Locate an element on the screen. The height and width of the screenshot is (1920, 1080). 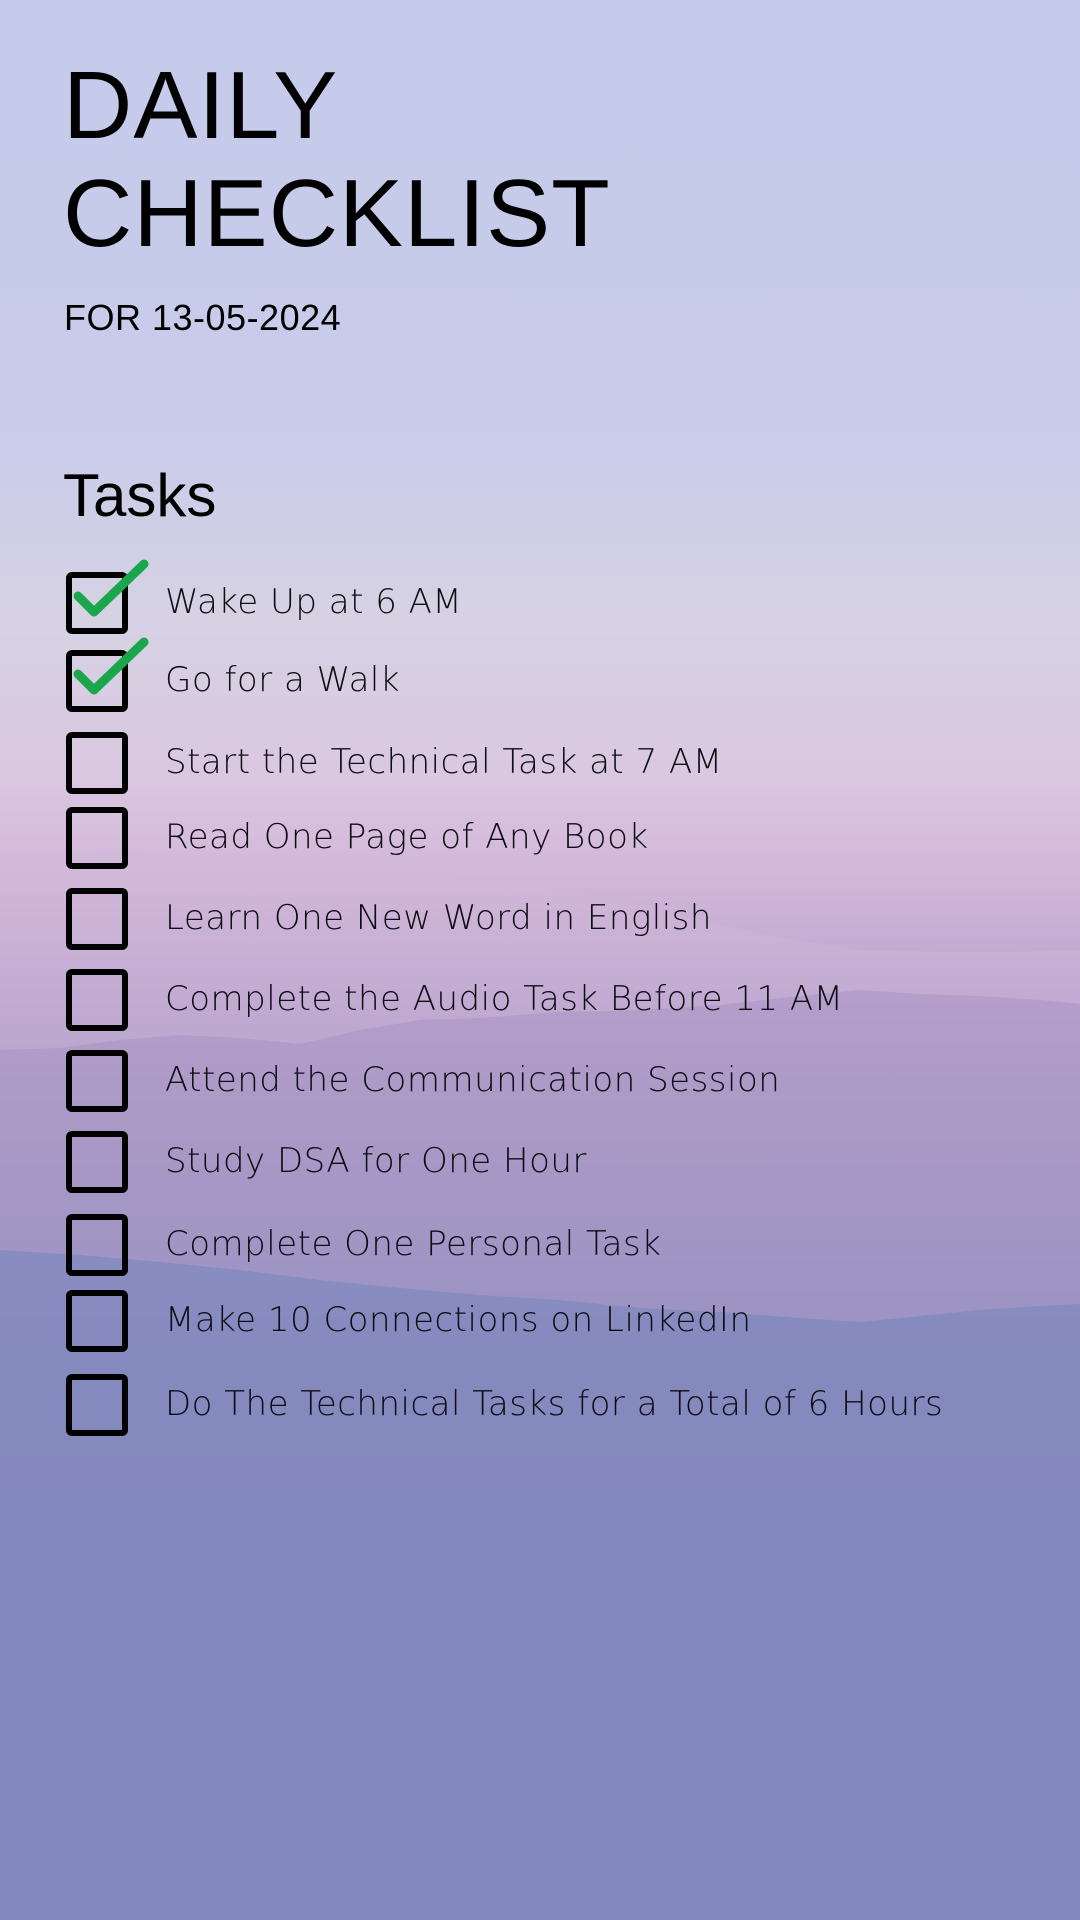
task-label: Make 10 Connections on LinkedIn is located at coordinates (458, 1320).